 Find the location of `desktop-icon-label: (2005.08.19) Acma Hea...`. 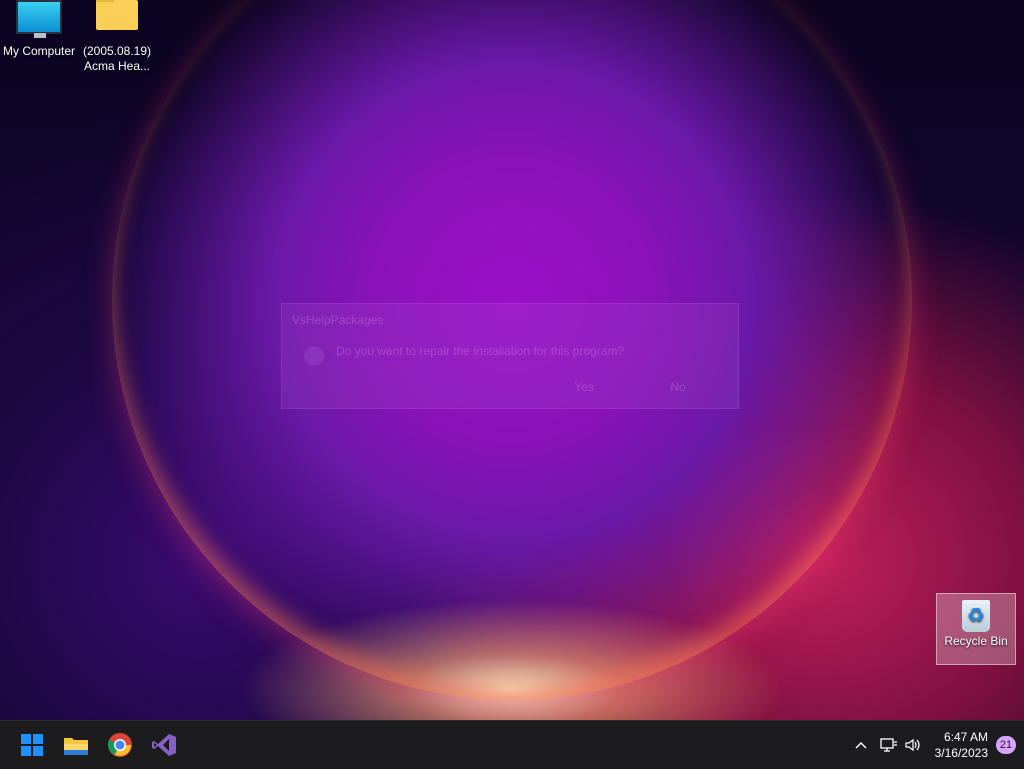

desktop-icon-label: (2005.08.19) Acma Hea... is located at coordinates (117, 58).